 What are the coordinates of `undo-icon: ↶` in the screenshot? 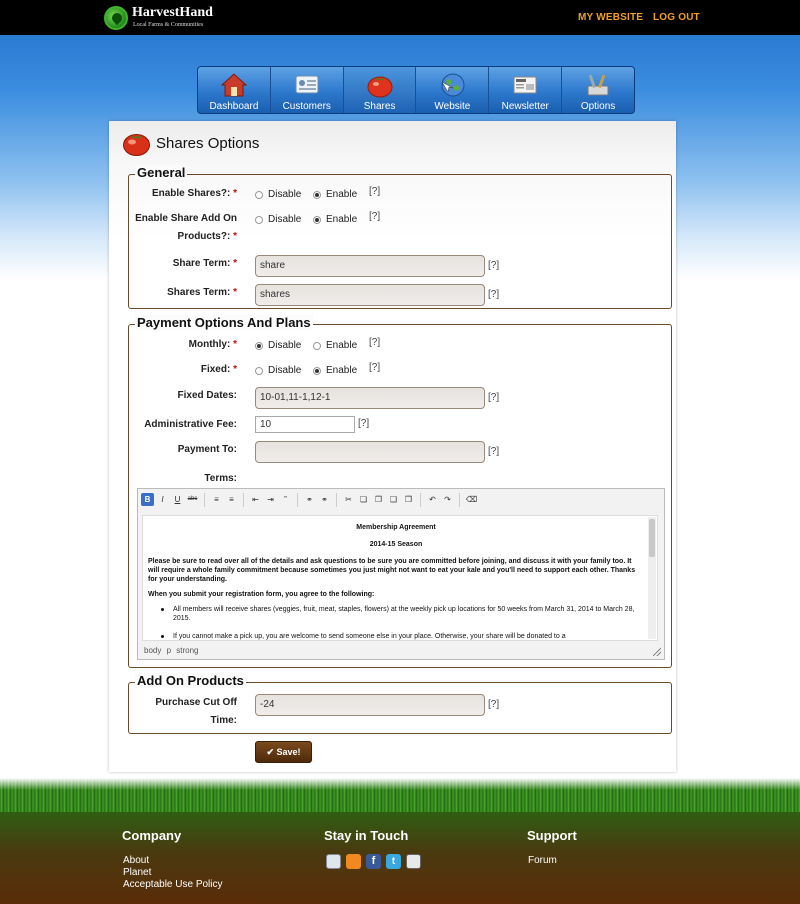 It's located at (432, 499).